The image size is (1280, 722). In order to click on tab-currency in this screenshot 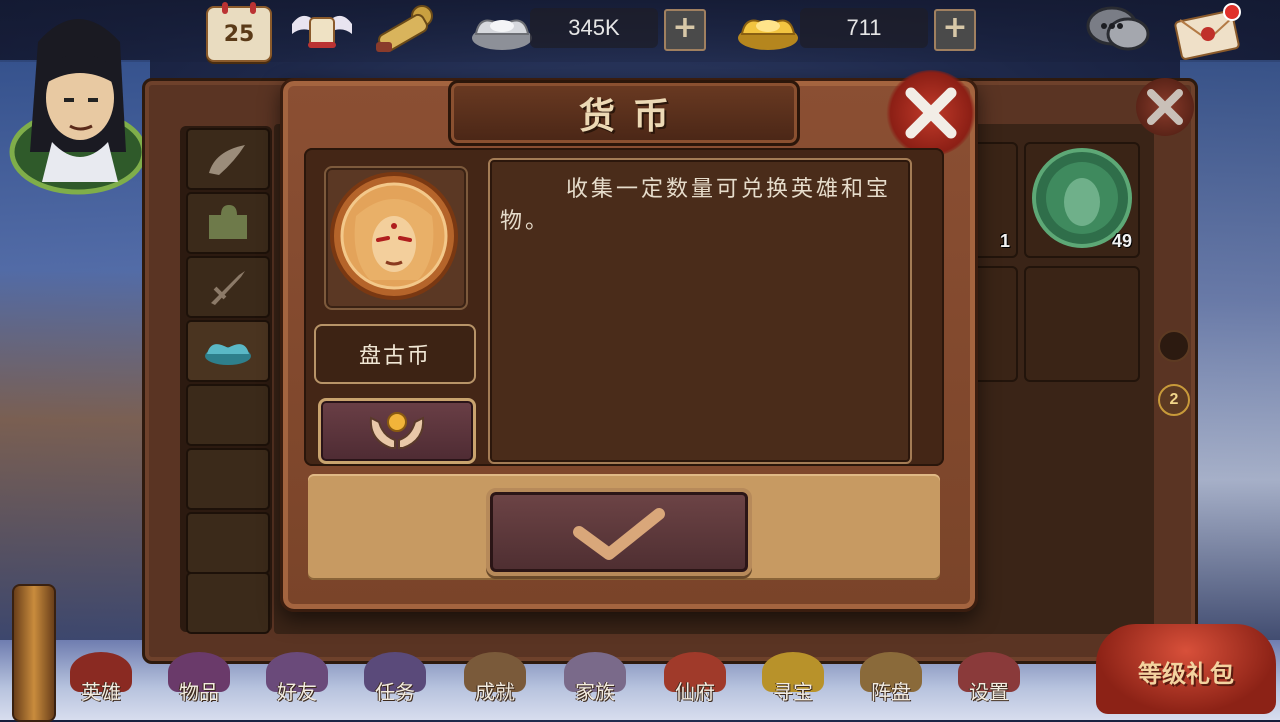, I will do `click(228, 351)`.